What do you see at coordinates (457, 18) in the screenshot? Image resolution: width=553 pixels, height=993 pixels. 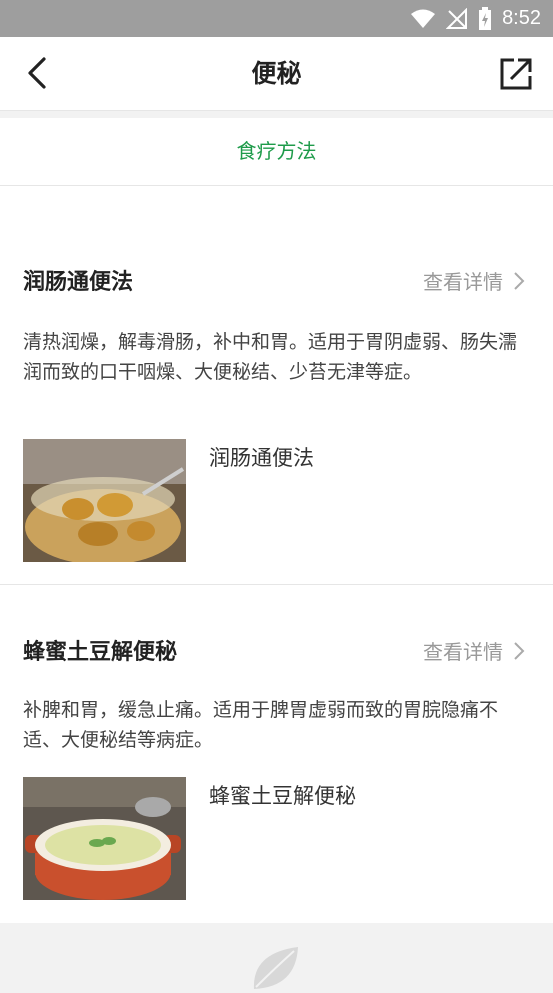 I see `no-signal-icon` at bounding box center [457, 18].